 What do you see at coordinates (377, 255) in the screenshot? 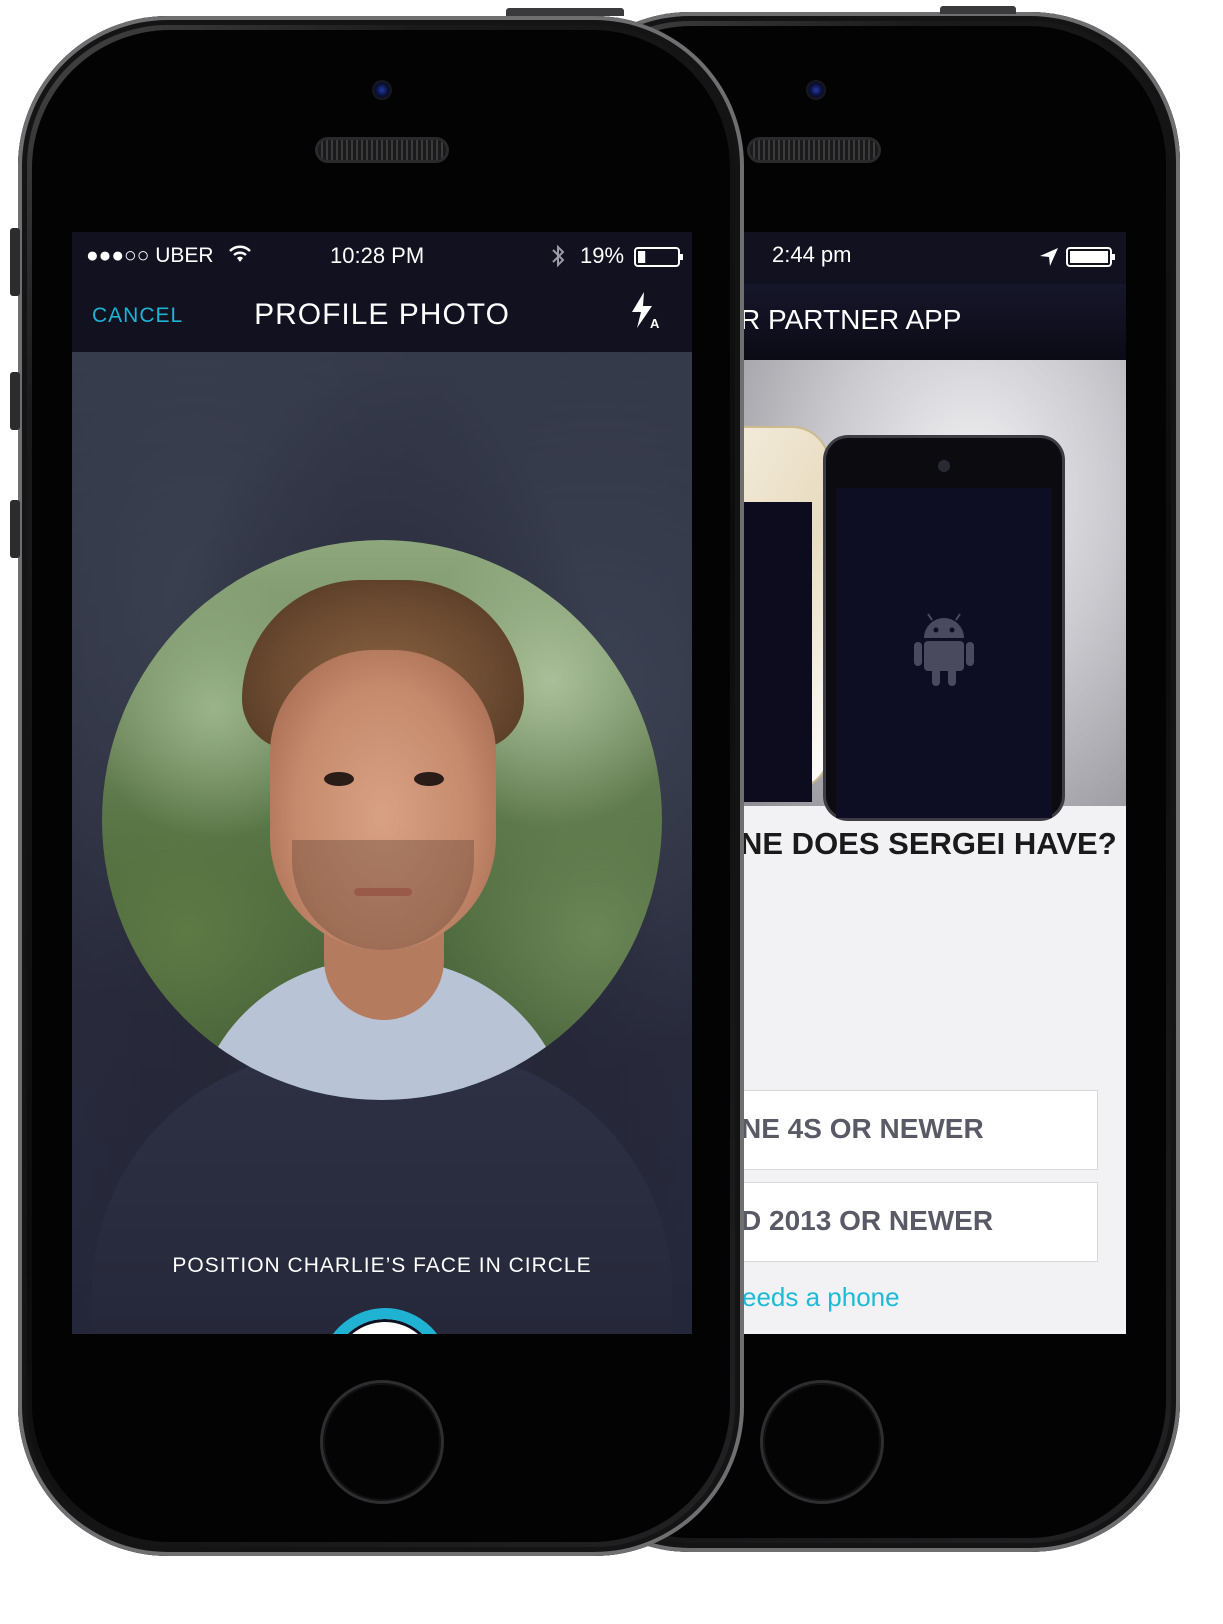
I see `status-time: 10:28 PM` at bounding box center [377, 255].